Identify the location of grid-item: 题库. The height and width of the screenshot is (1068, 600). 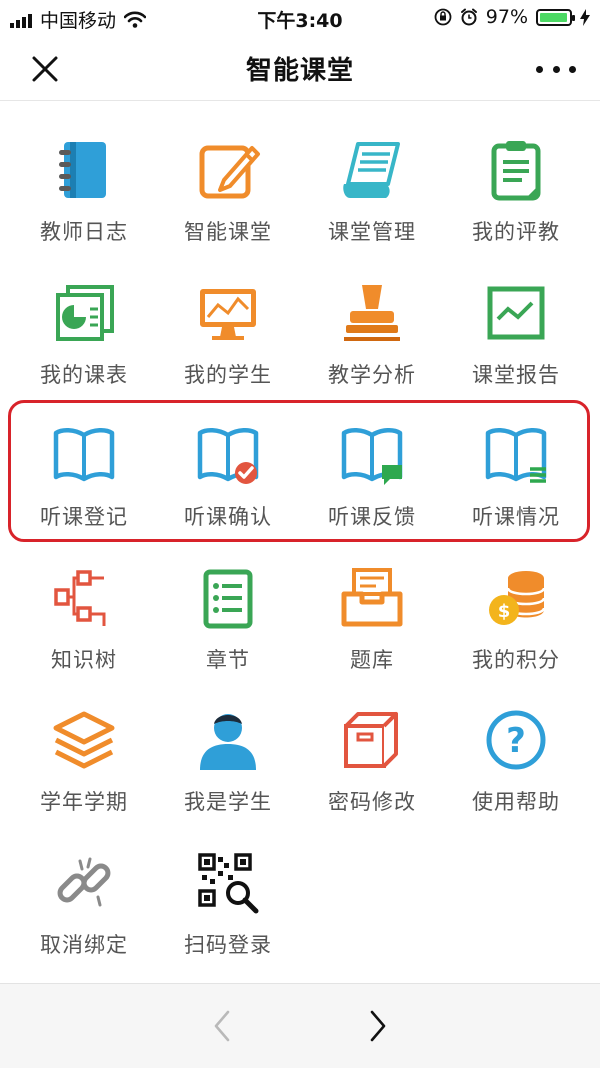
(372, 617).